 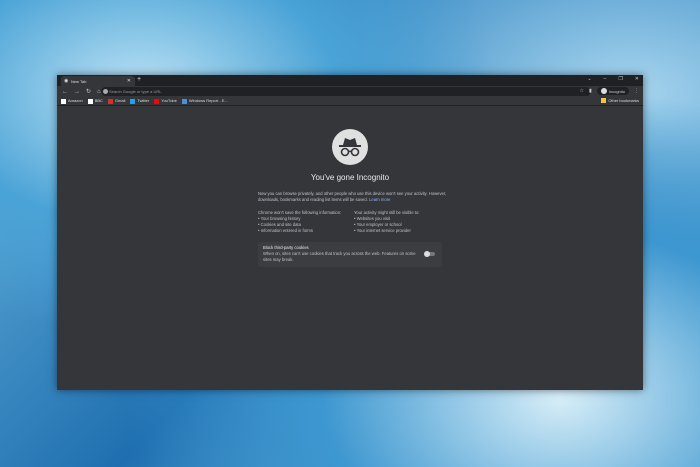 I want to click on tab-strip: ◉ New Tab ✕ + ⌄ – ❐ ✕, so click(x=350, y=80).